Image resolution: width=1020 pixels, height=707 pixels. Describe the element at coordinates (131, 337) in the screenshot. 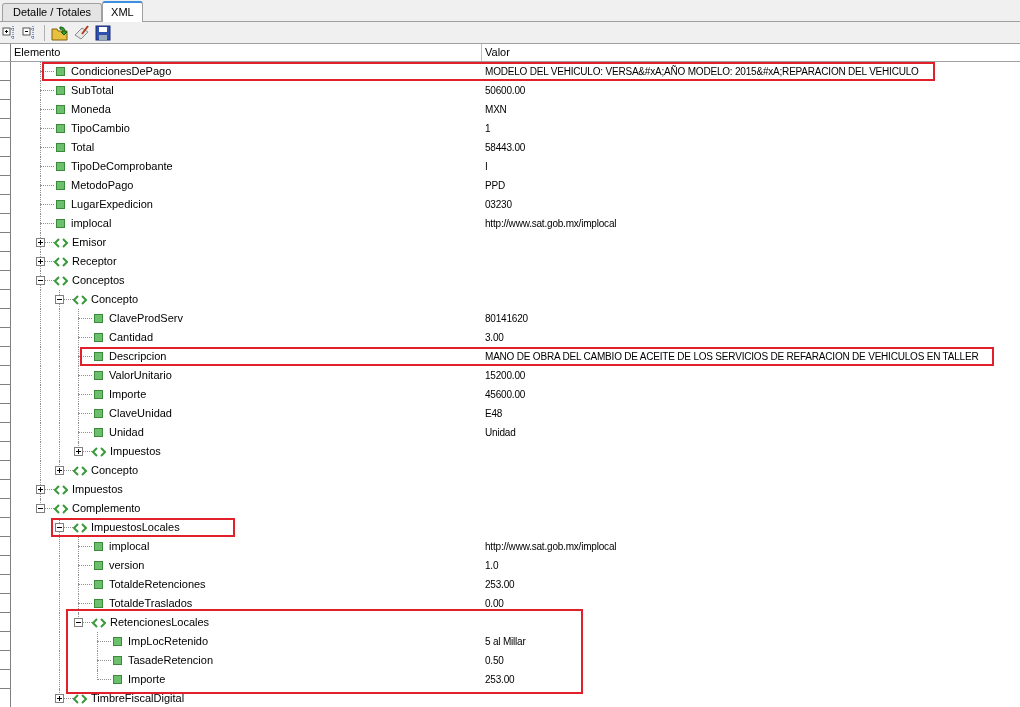

I see `node-label: Cantidad` at that location.